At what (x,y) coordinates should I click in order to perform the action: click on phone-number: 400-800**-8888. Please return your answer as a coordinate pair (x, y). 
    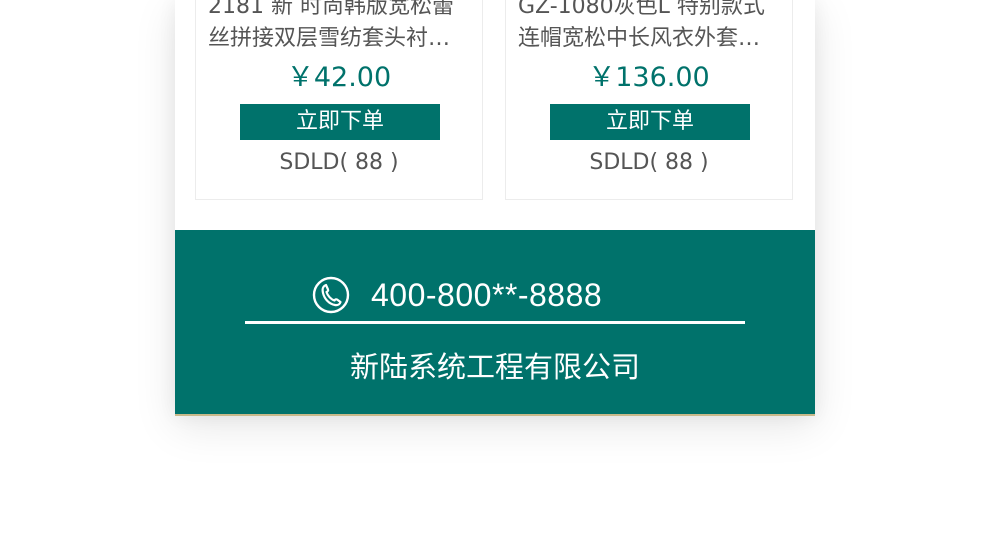
    Looking at the image, I should click on (486, 295).